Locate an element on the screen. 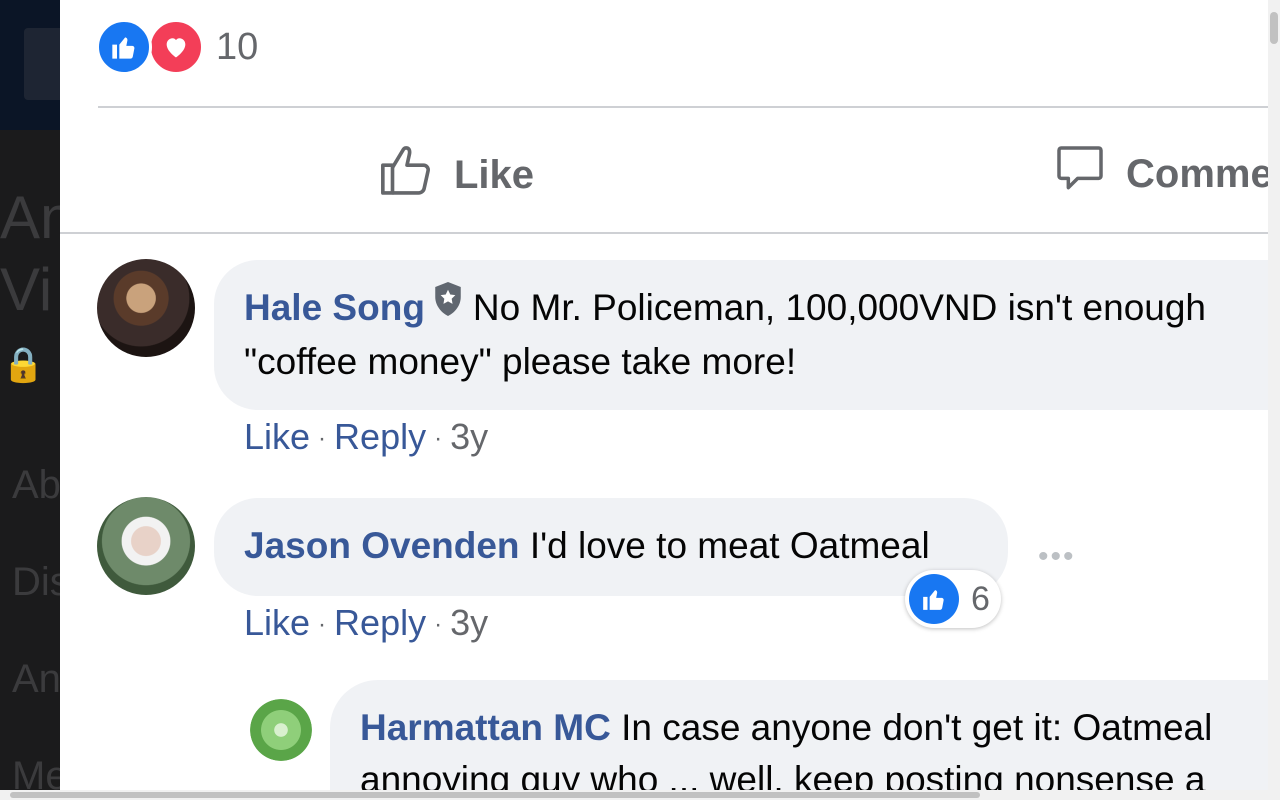 This screenshot has height=800, width=1280. background-nav-item: Ab is located at coordinates (36, 485).